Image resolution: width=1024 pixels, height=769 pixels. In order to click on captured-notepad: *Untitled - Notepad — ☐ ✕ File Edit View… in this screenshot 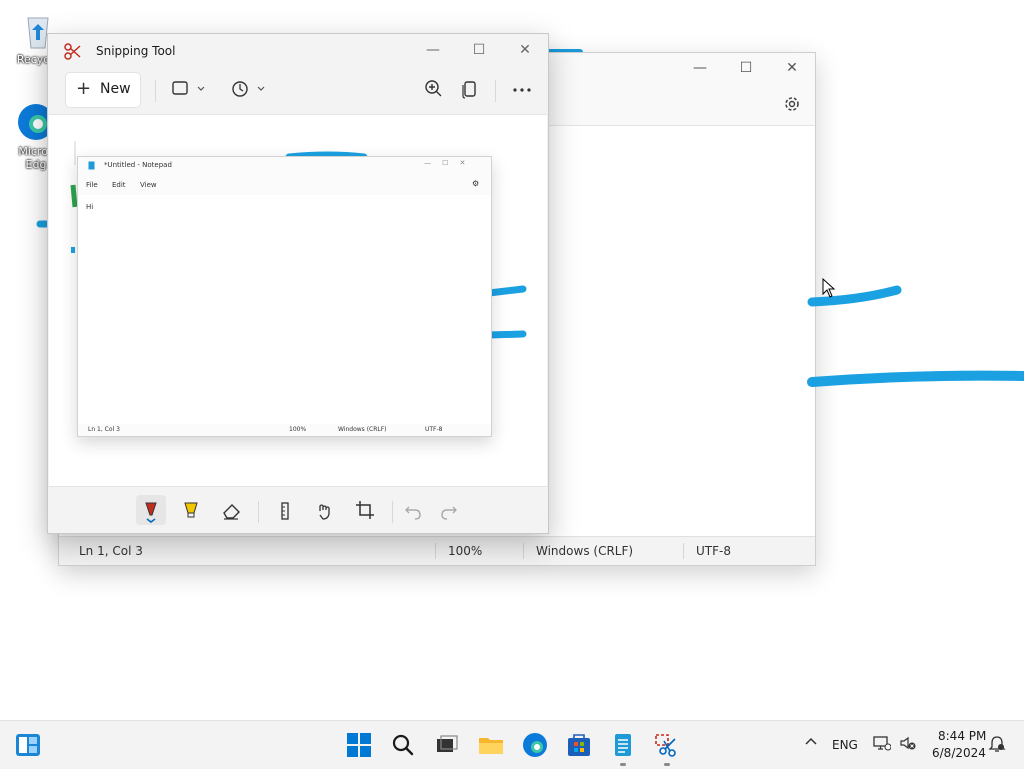, I will do `click(284, 296)`.